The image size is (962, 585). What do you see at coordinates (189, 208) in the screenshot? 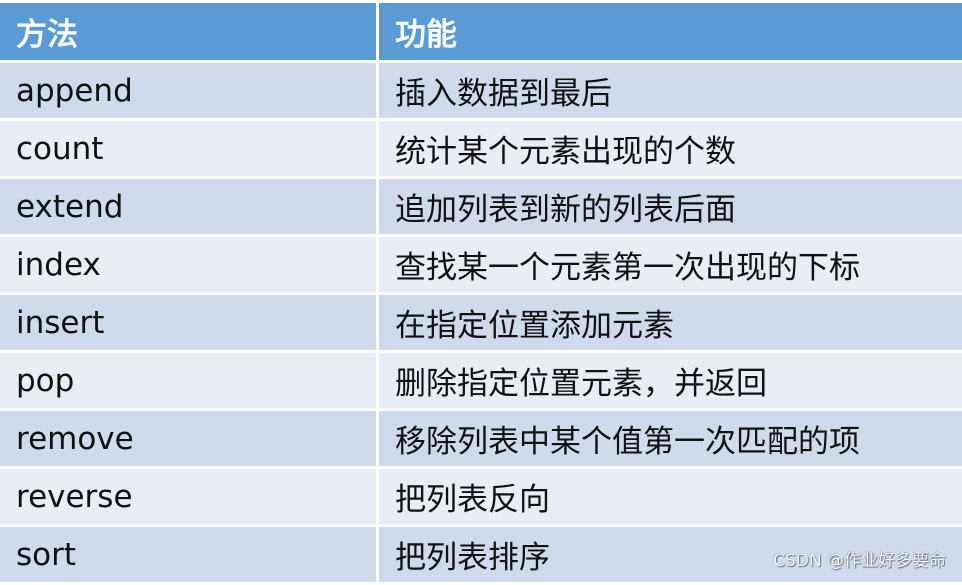
I see `method-cell: extend` at bounding box center [189, 208].